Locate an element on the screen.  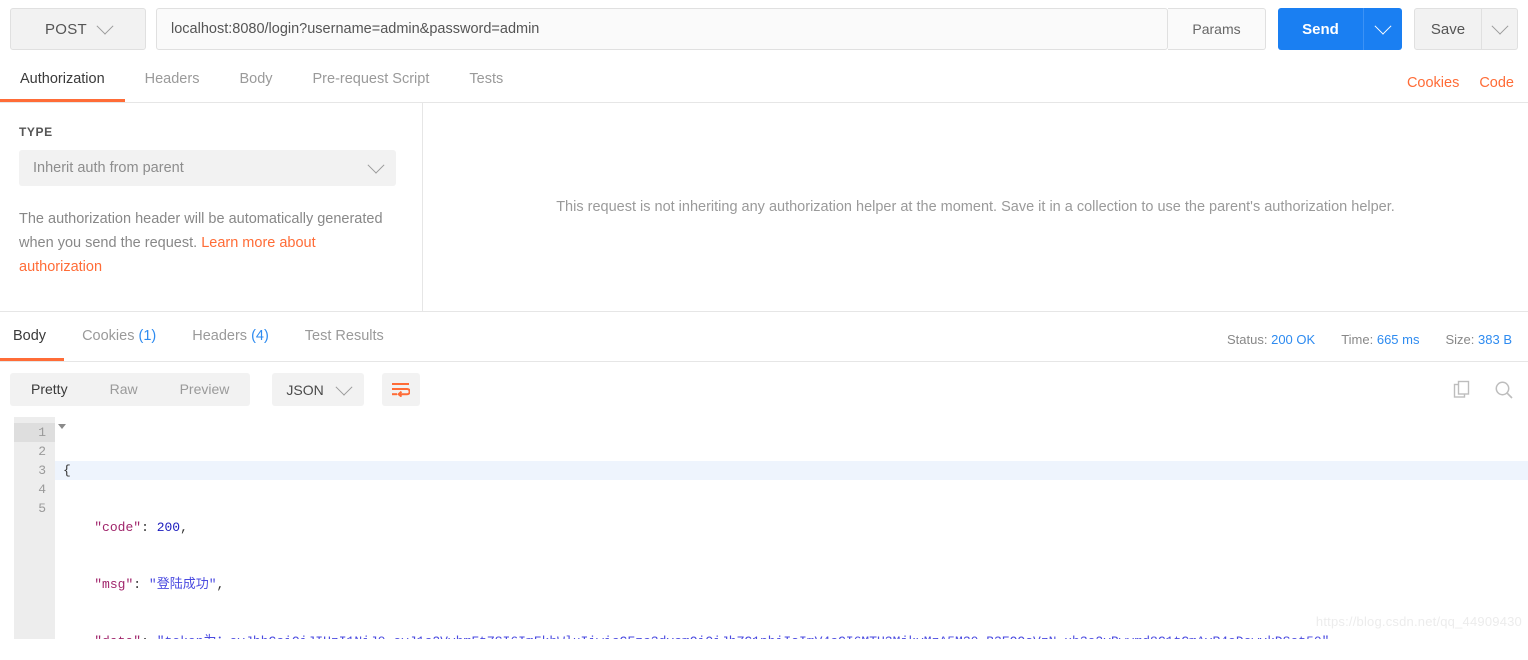
response-language-select: JSON is located at coordinates (318, 389).